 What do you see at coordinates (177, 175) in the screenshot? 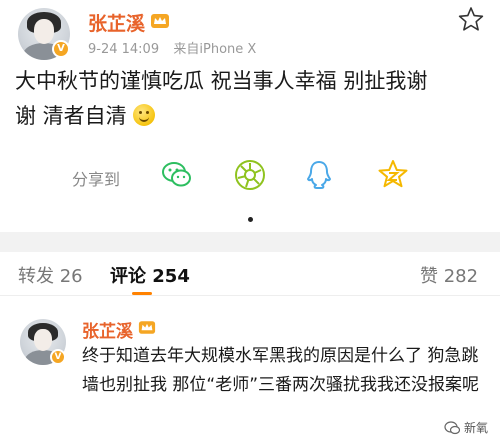
I see `wechat-icon` at bounding box center [177, 175].